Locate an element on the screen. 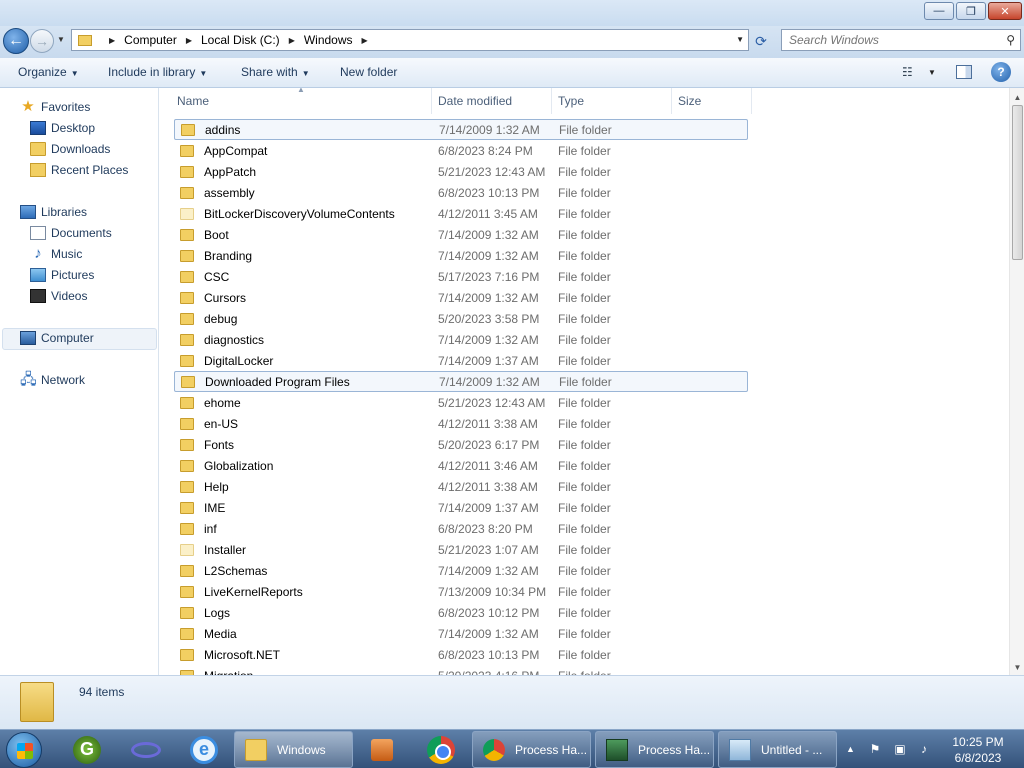 This screenshot has width=1024, height=768. back-button: ← is located at coordinates (16, 41).